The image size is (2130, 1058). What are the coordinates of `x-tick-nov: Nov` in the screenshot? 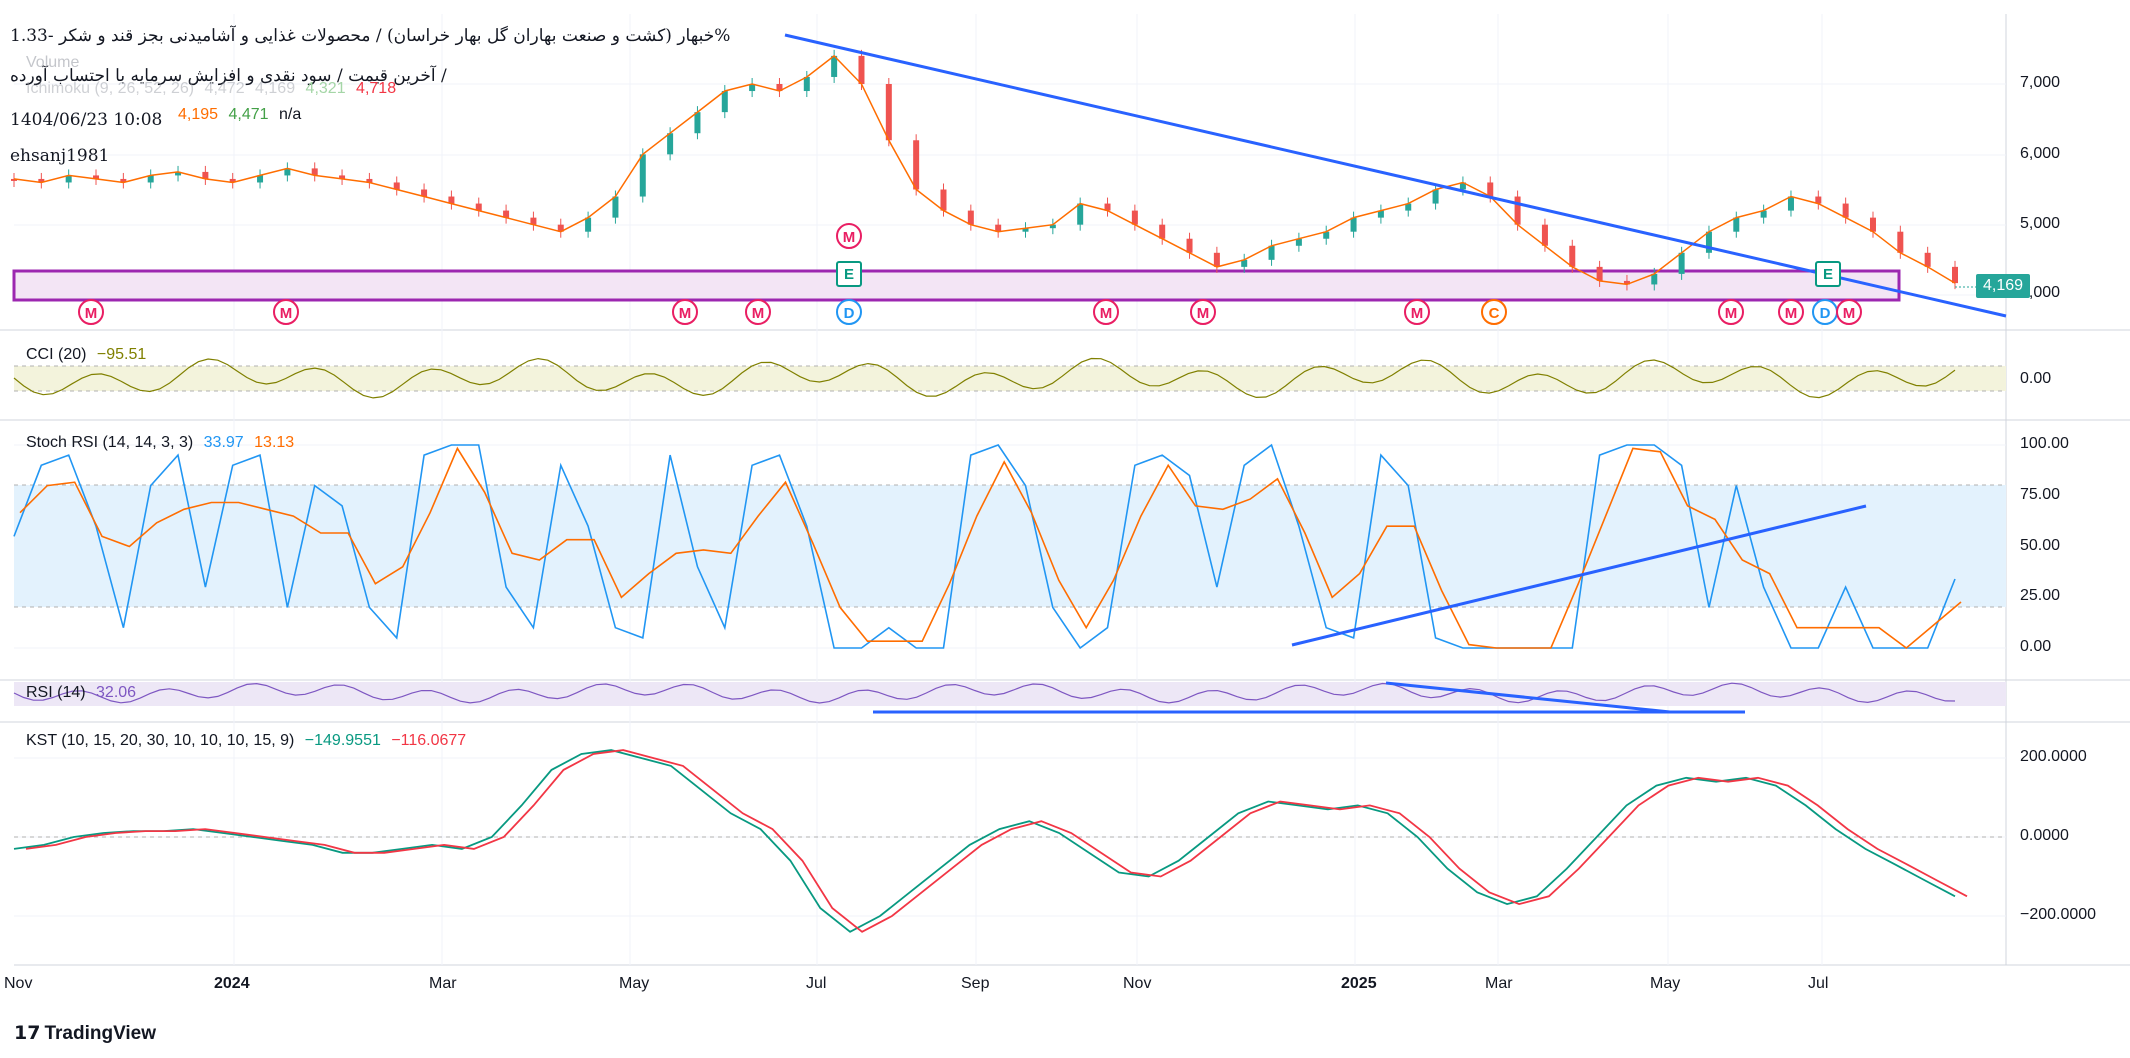 It's located at (18, 983).